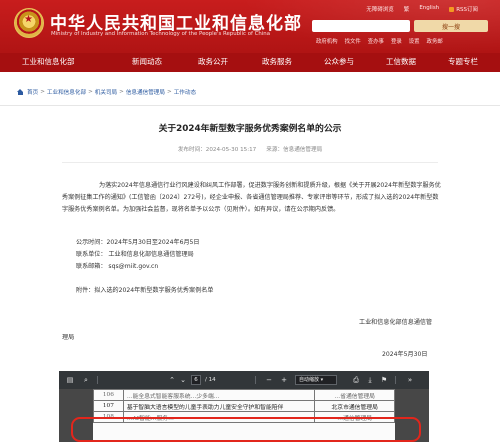 Image resolution: width=500 pixels, height=442 pixels. Describe the element at coordinates (250, 162) in the screenshot. I see `meta-divider` at that location.